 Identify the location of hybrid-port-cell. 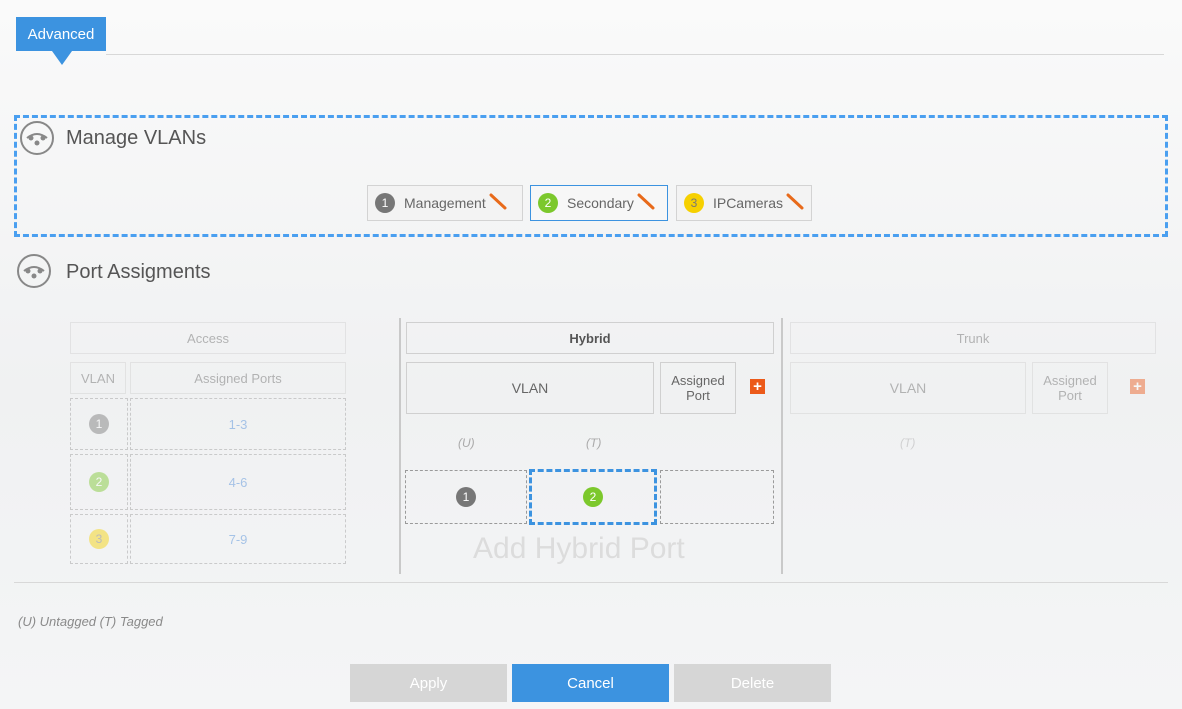
(717, 497).